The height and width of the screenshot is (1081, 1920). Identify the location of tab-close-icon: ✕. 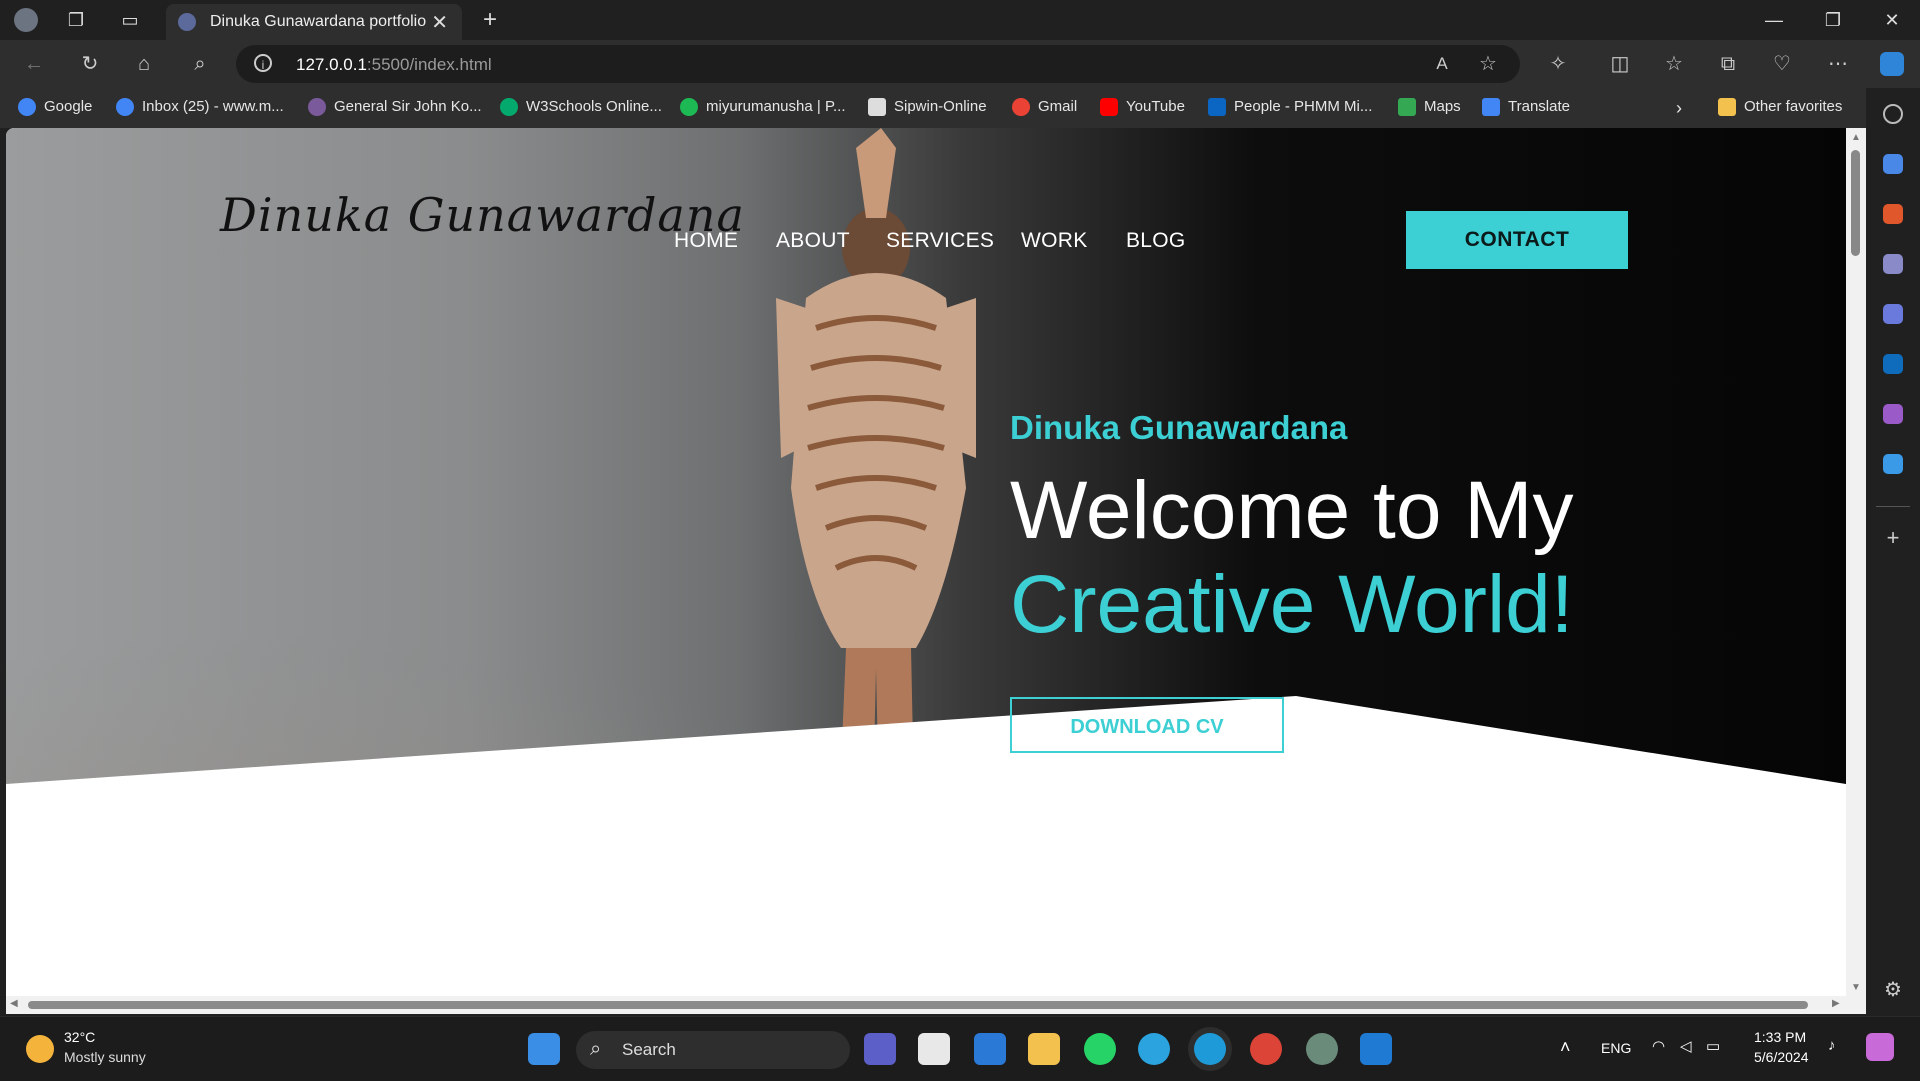
(439, 22).